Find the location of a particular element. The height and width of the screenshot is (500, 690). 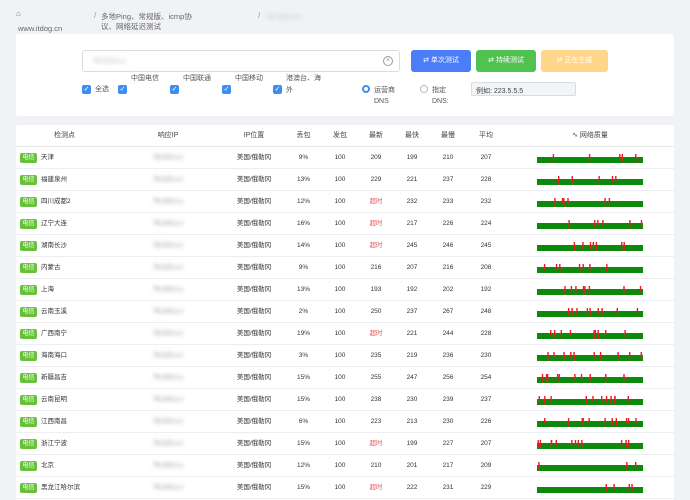

cell-loss: 3% is located at coordinates (303, 355).